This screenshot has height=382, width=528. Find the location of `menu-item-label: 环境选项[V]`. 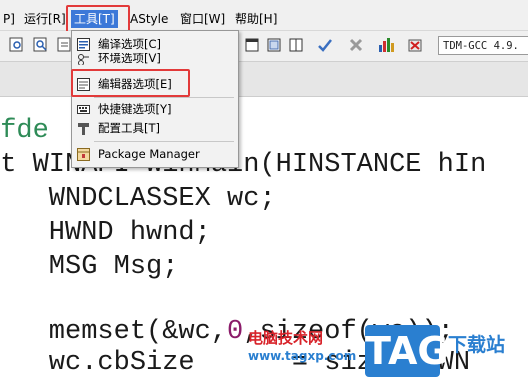

menu-item-label: 环境选项[V] is located at coordinates (129, 59).